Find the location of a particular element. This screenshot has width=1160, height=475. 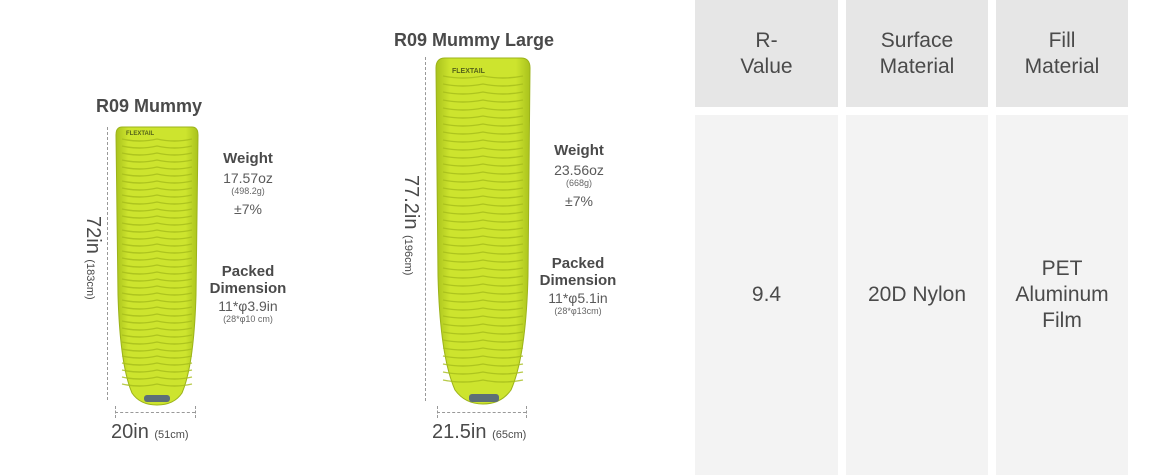

weight-g: (498.2g) is located at coordinates (248, 191).